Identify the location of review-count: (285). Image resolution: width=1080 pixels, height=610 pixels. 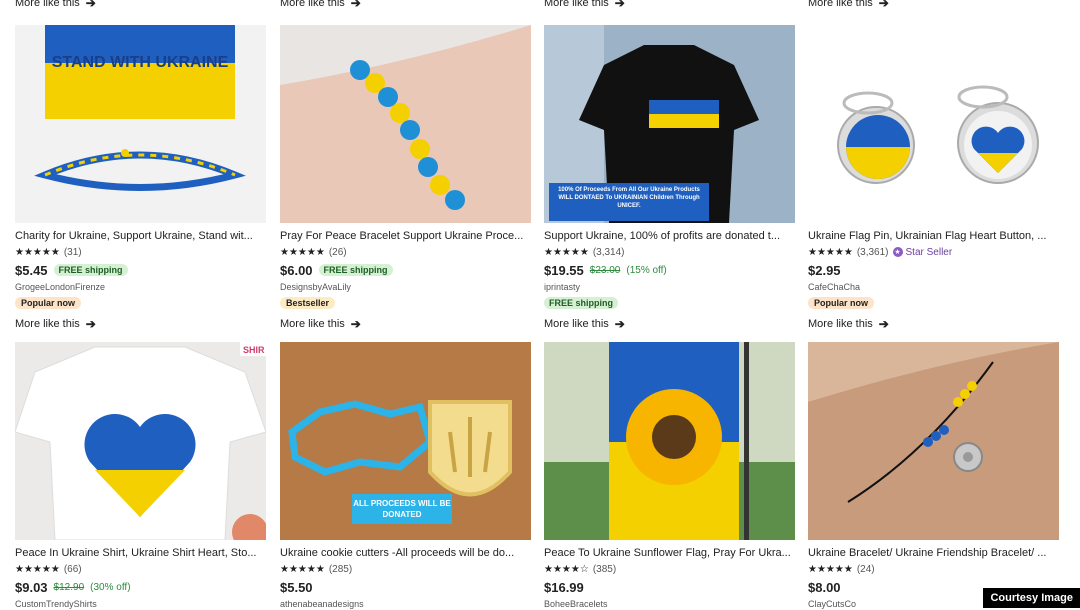
(340, 569).